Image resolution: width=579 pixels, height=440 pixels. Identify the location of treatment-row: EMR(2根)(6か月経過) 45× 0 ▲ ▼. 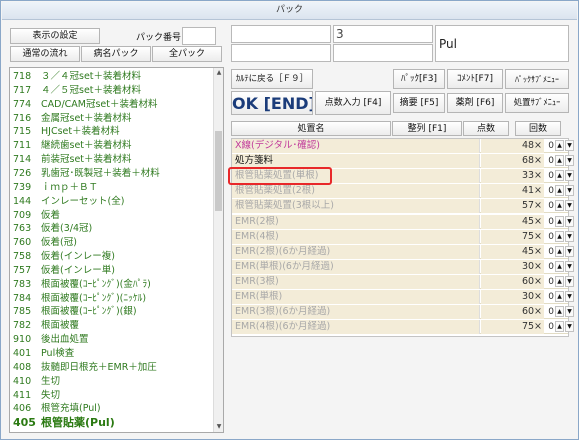
(403, 251).